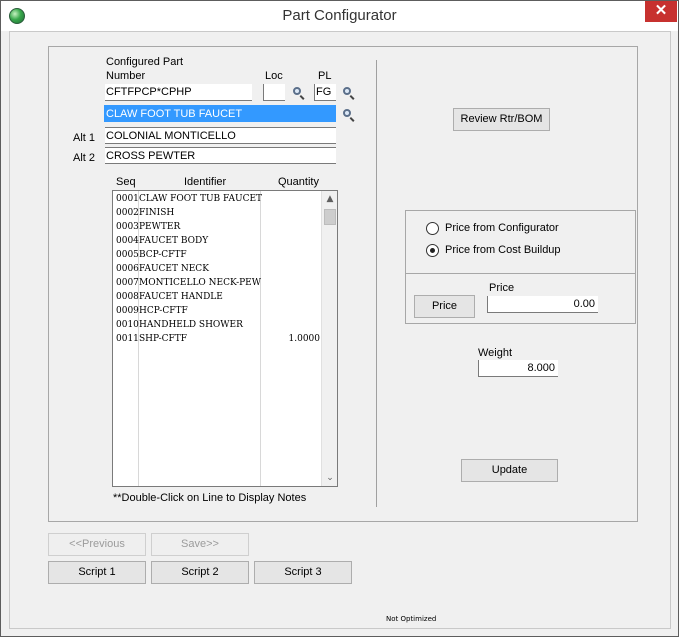  I want to click on description-search-icon, so click(349, 115).